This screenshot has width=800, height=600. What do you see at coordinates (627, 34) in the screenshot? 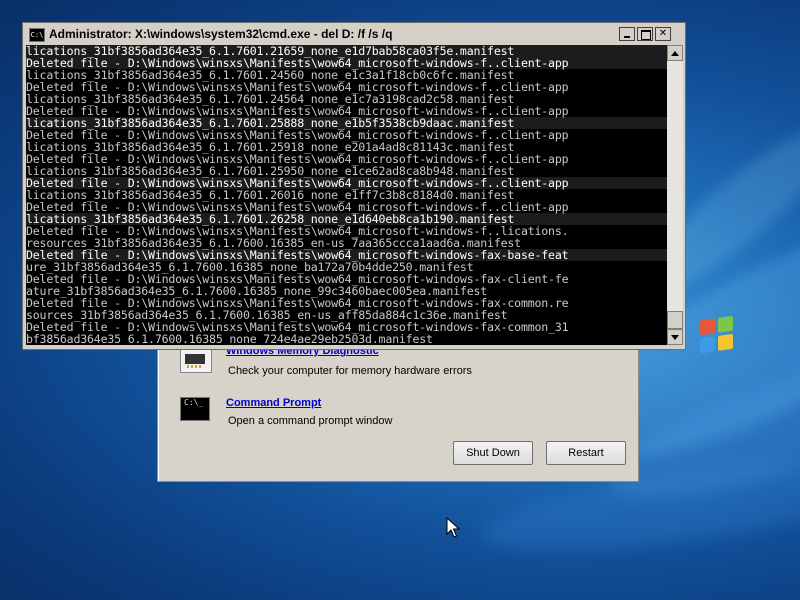
I see `minimize-button` at bounding box center [627, 34].